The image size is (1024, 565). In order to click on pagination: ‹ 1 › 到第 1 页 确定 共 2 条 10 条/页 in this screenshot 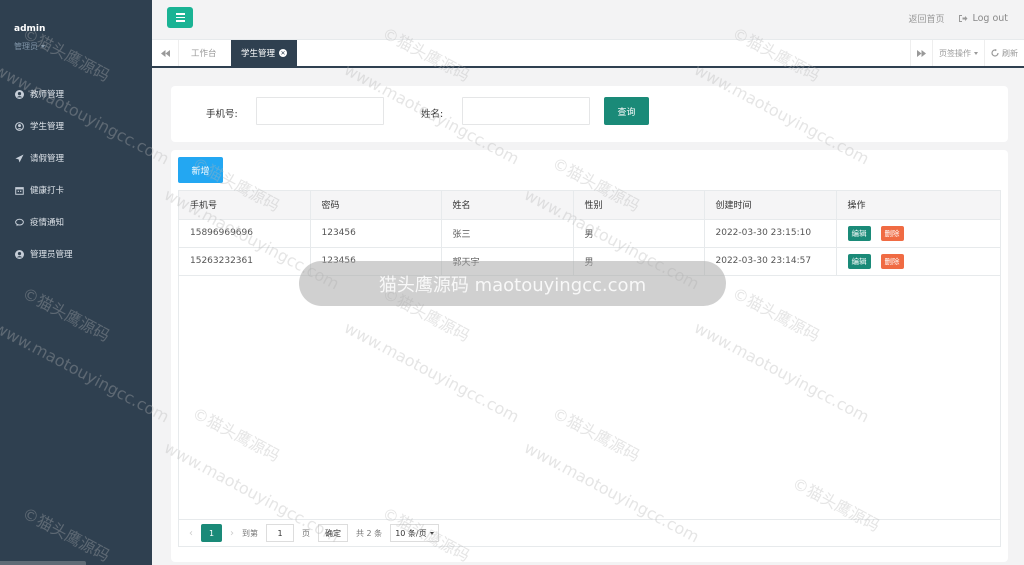, I will do `click(589, 532)`.